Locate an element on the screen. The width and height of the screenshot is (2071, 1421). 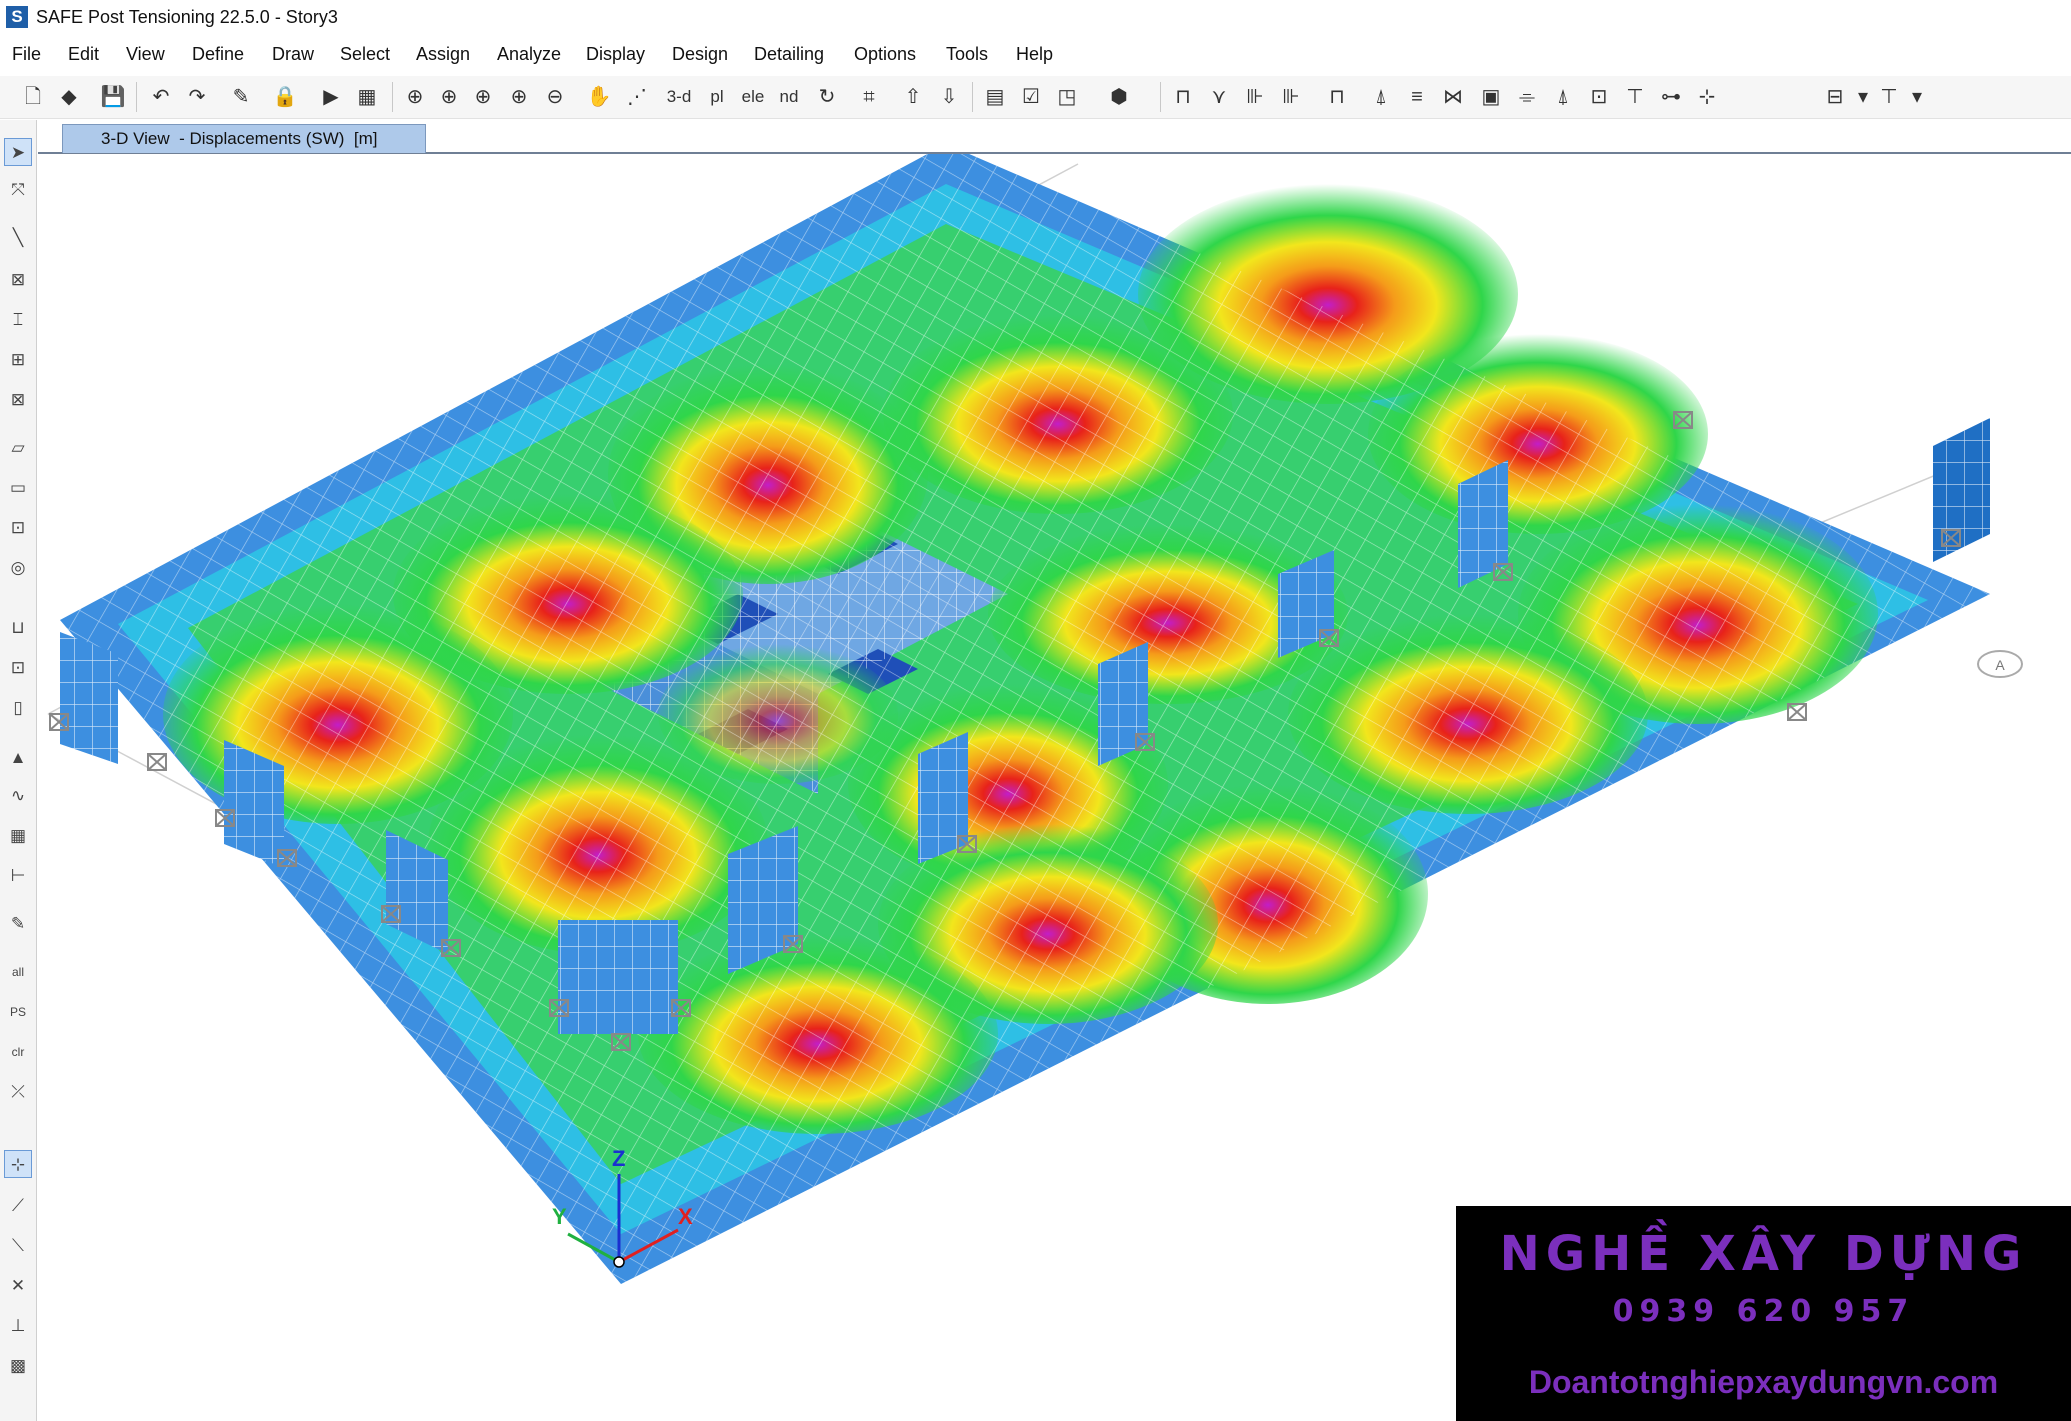
show-drawings-icon: ⊹ is located at coordinates (1707, 97).